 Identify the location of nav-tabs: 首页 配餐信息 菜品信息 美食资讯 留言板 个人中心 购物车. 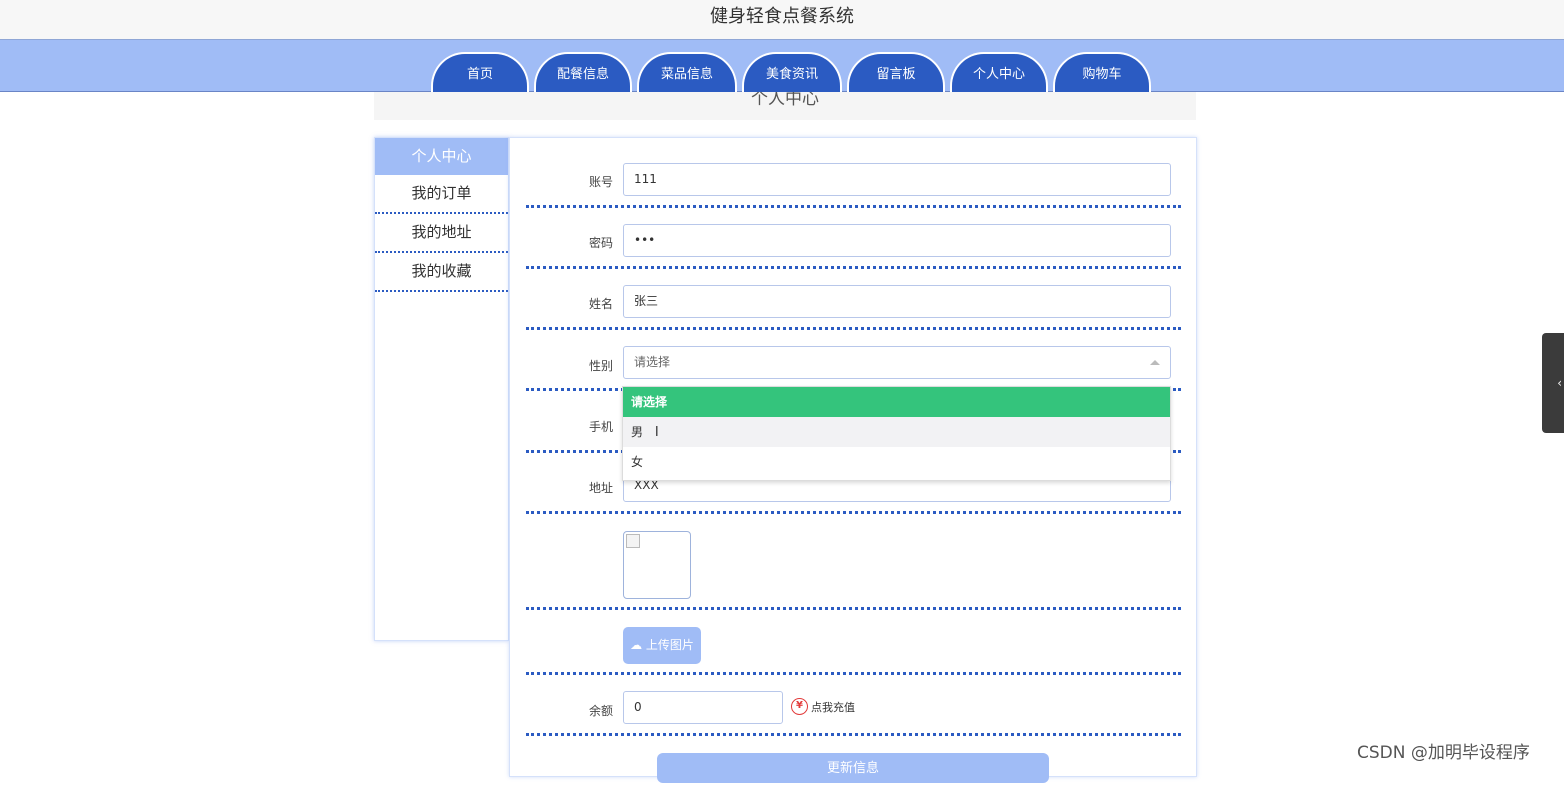
(791, 72).